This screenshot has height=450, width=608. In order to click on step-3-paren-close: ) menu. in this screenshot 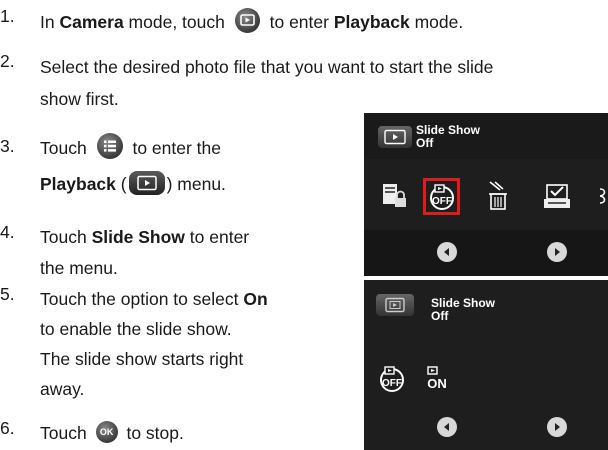, I will do `click(196, 184)`.